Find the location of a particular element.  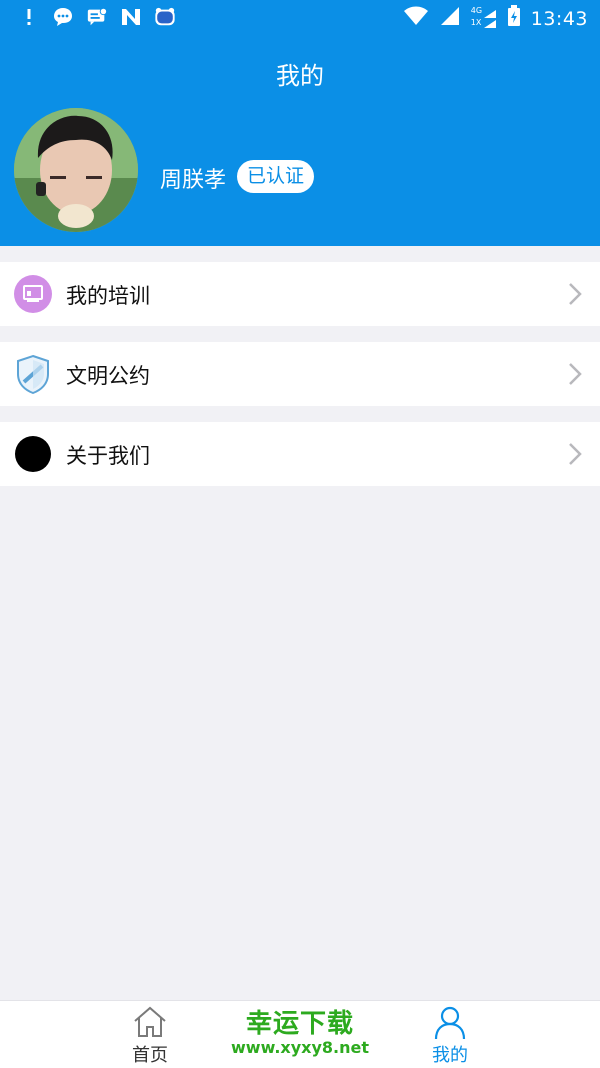

battery-icon is located at coordinates (514, 18).